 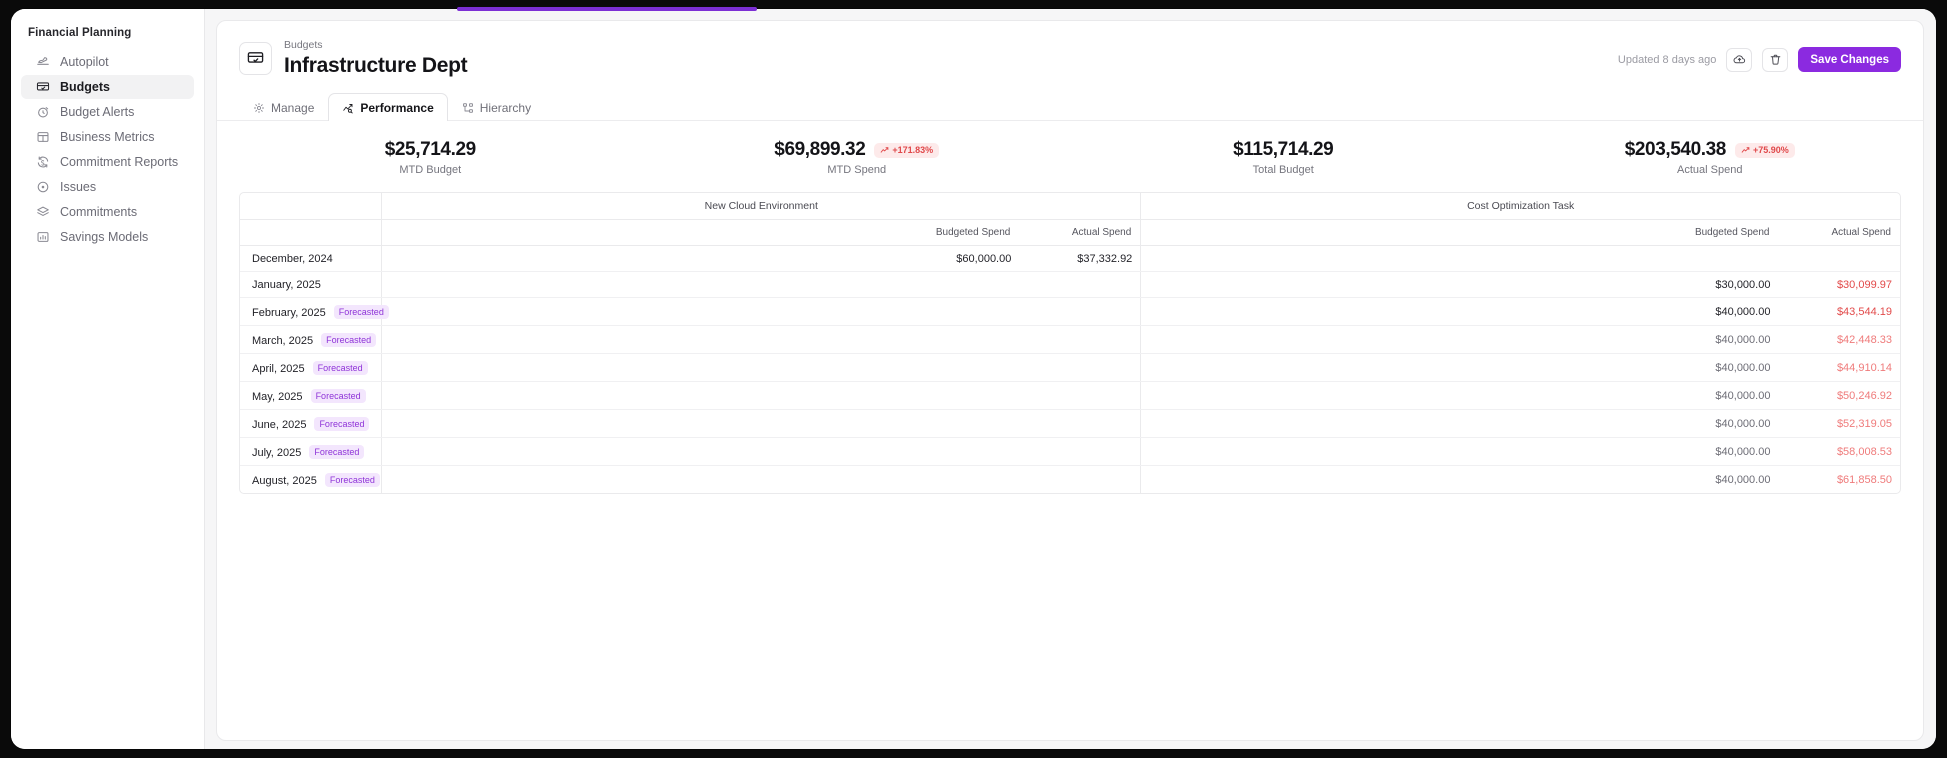 What do you see at coordinates (1520, 206) in the screenshot?
I see `column-group-header: Cost Optimization Task` at bounding box center [1520, 206].